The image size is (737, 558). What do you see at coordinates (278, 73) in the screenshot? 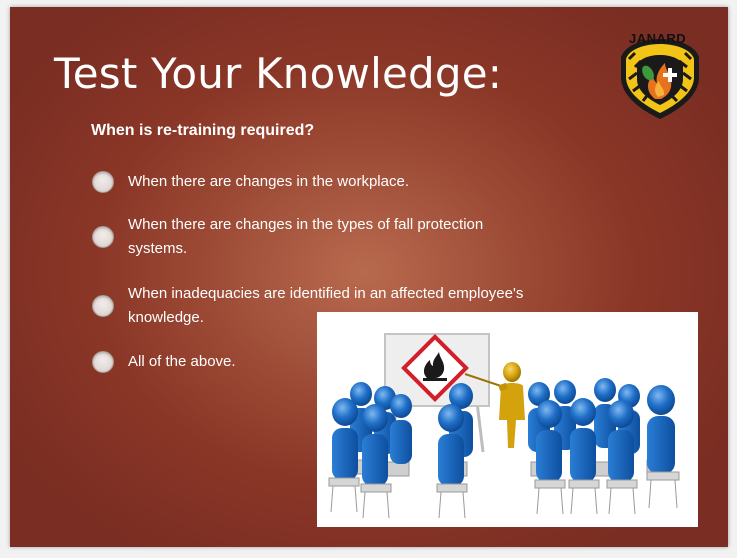
I see `slide-title: Test Your Knowledge:` at bounding box center [278, 73].